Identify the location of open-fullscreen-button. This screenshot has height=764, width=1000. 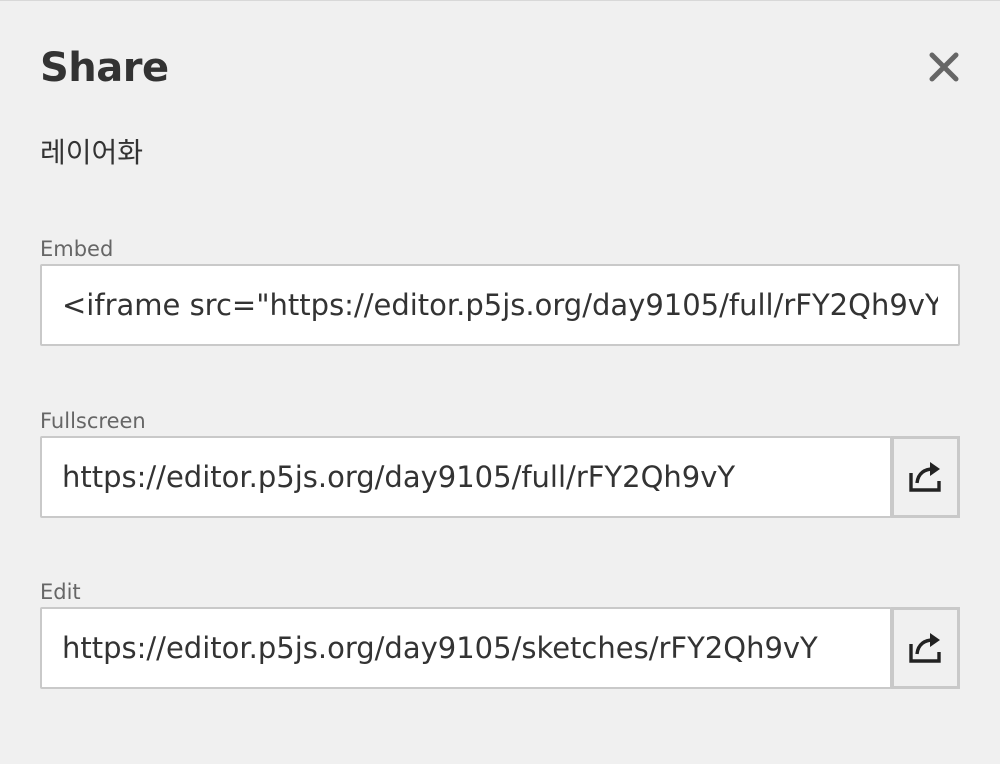
(925, 477).